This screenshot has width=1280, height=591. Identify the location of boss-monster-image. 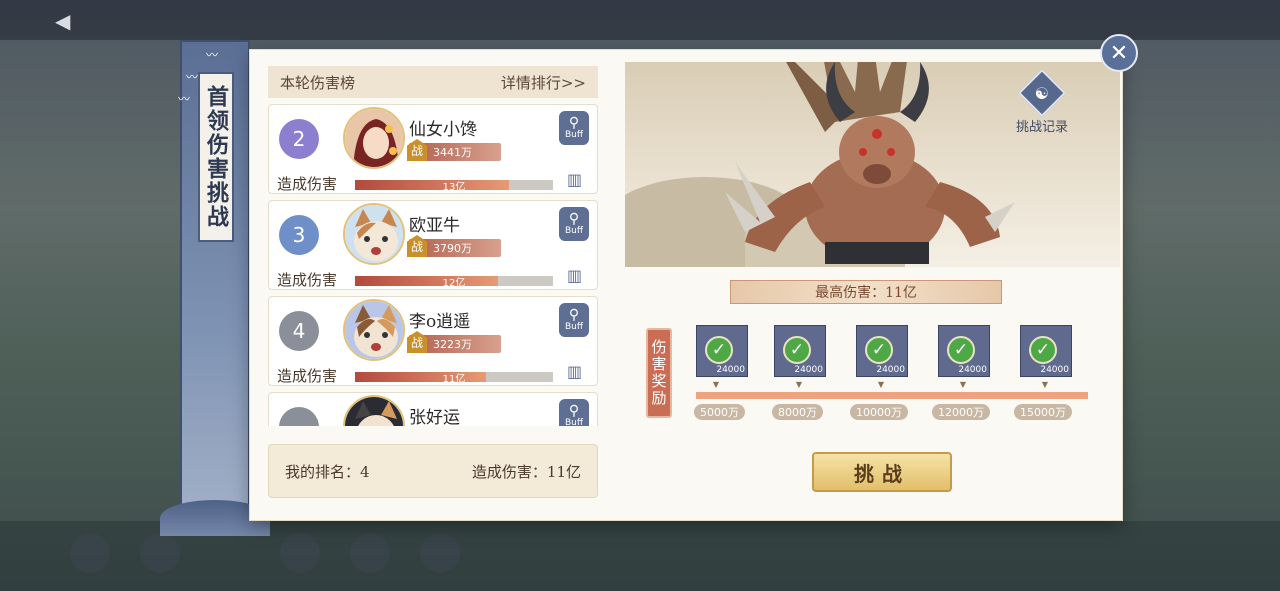
(870, 163).